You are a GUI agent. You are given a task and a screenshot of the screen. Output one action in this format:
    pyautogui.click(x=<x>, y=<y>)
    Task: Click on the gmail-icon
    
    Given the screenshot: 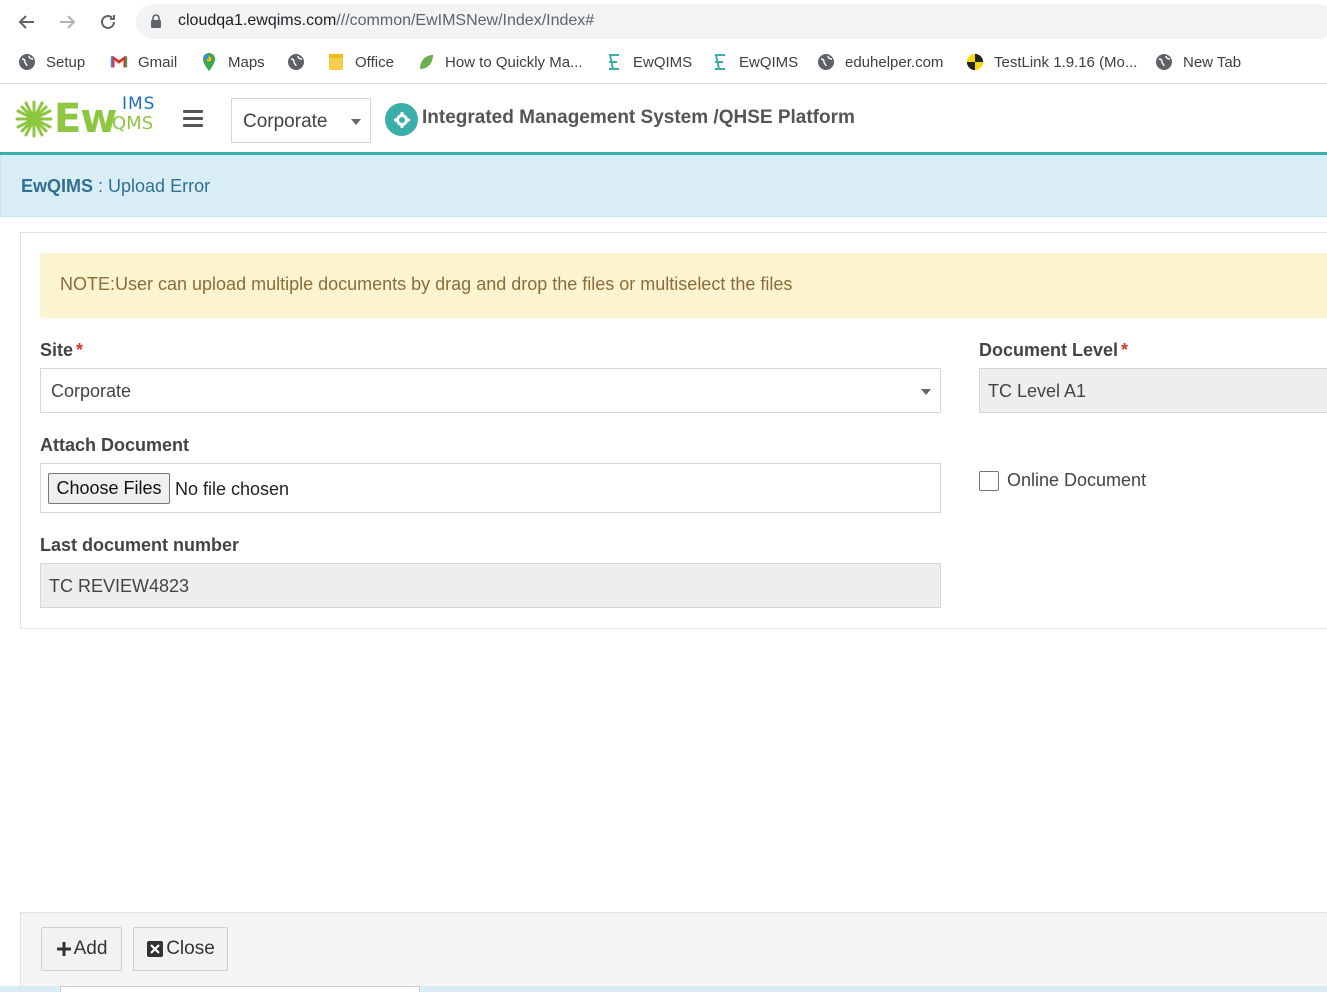 What is the action you would take?
    pyautogui.click(x=119, y=62)
    